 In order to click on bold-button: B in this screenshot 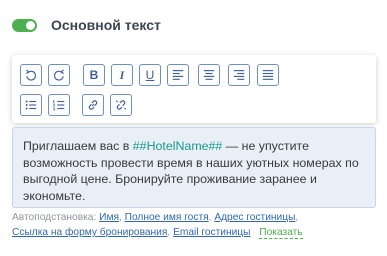, I will do `click(94, 75)`.